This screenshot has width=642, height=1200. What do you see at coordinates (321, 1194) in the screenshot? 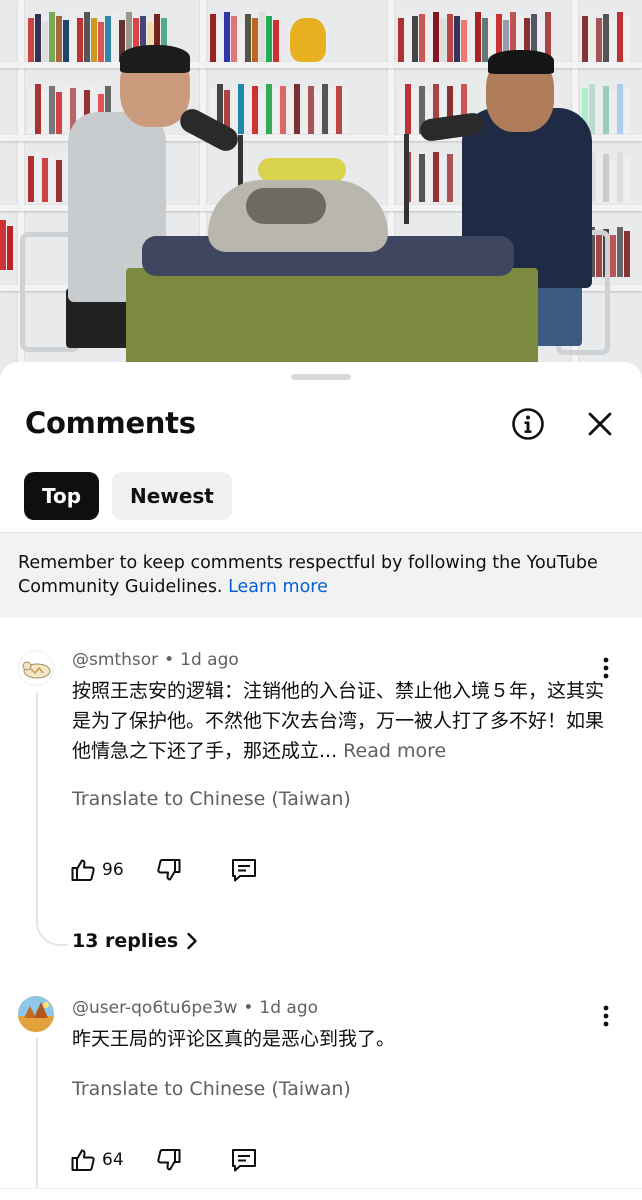
I see `sheet-bottom-edge` at bounding box center [321, 1194].